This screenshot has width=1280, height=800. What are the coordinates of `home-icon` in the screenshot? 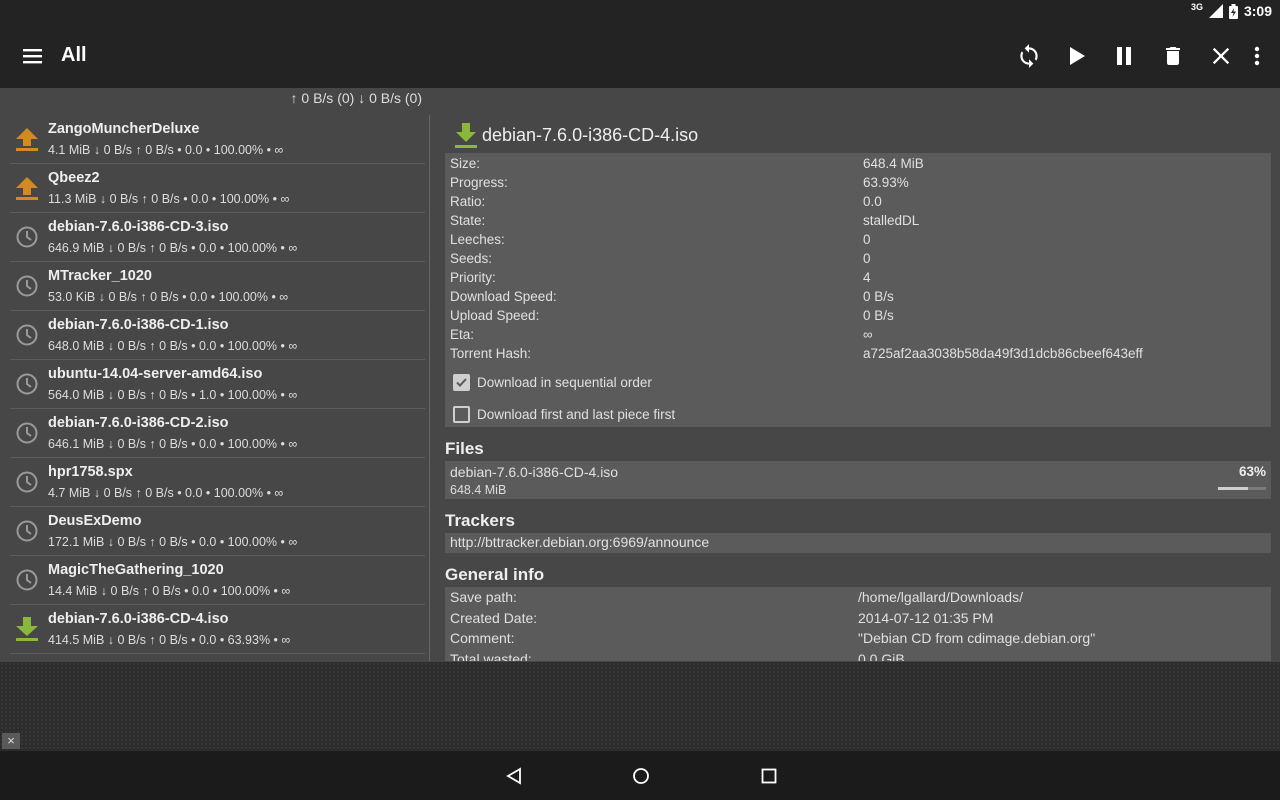 It's located at (641, 776).